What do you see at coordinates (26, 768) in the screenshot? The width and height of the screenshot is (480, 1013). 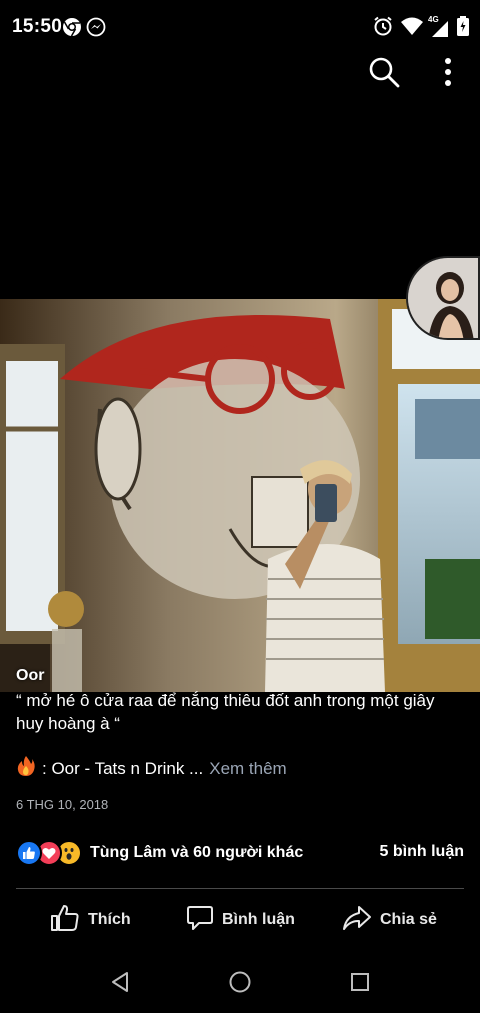 I see `fire-icon` at bounding box center [26, 768].